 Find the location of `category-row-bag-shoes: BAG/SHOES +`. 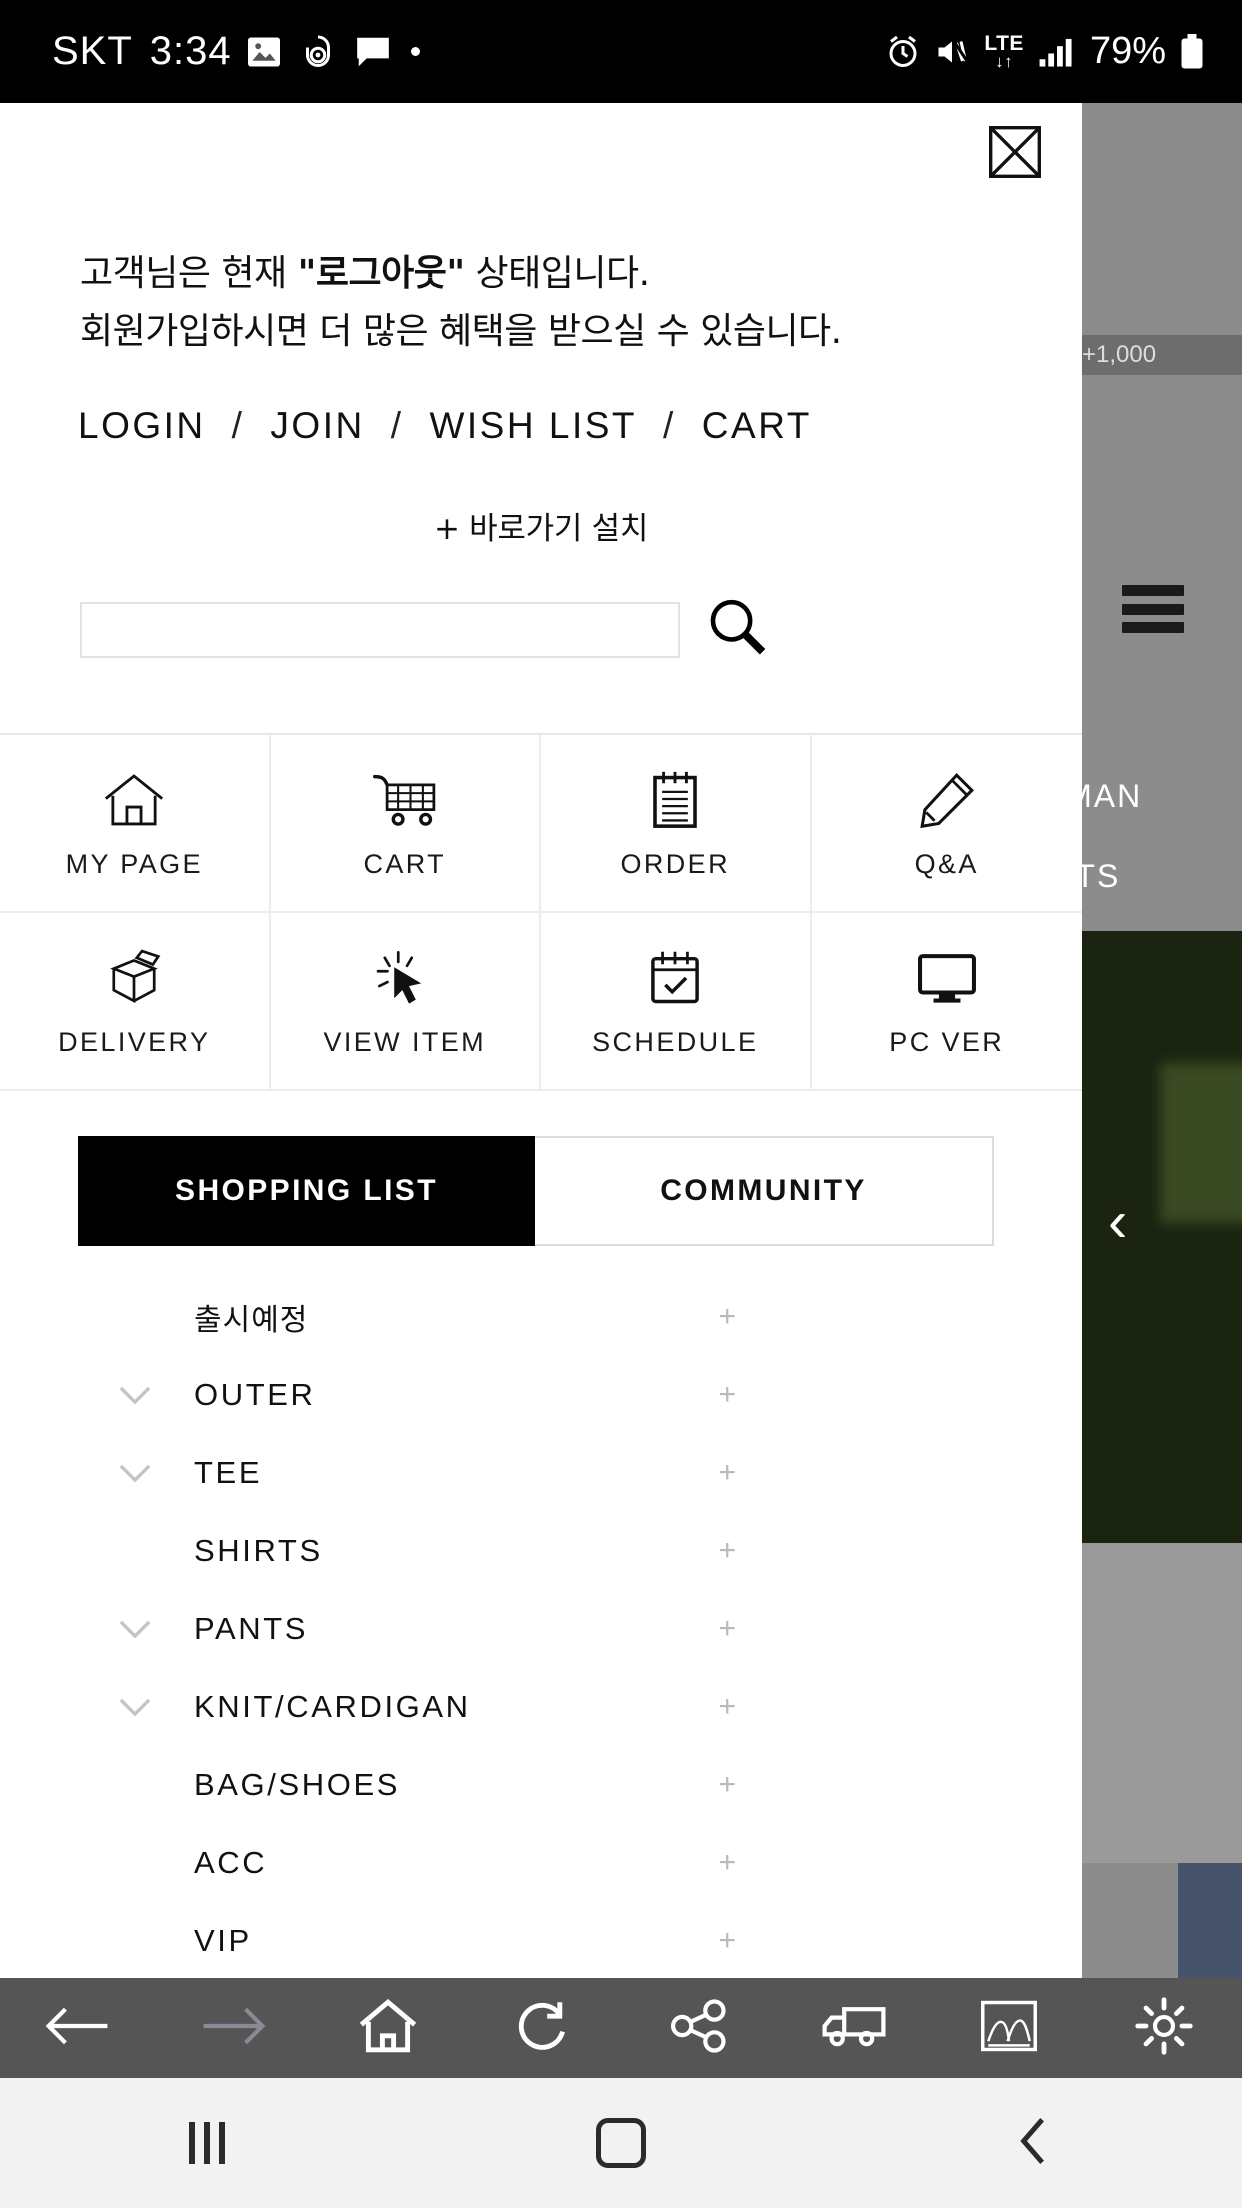

category-row-bag-shoes: BAG/SHOES + is located at coordinates (536, 1785).